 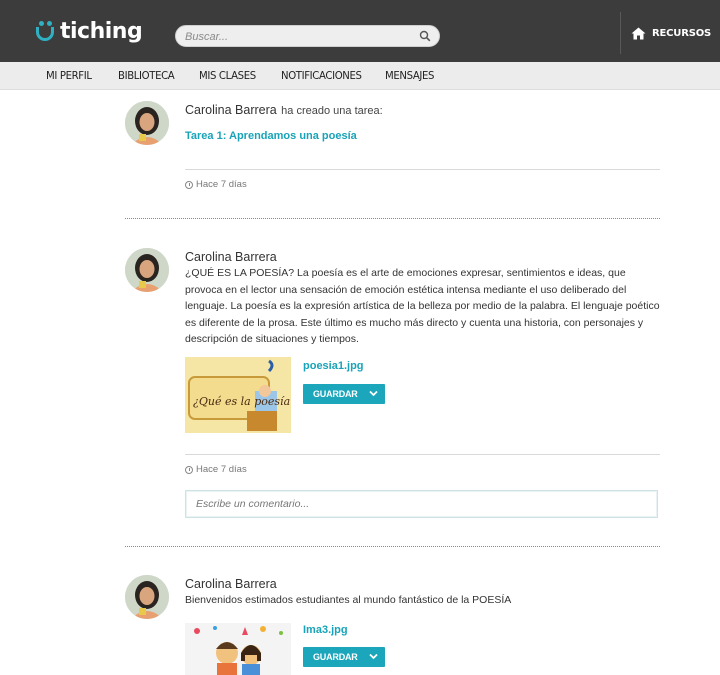 I want to click on nav-biblioteca: BIBLIOTECA, so click(x=146, y=75).